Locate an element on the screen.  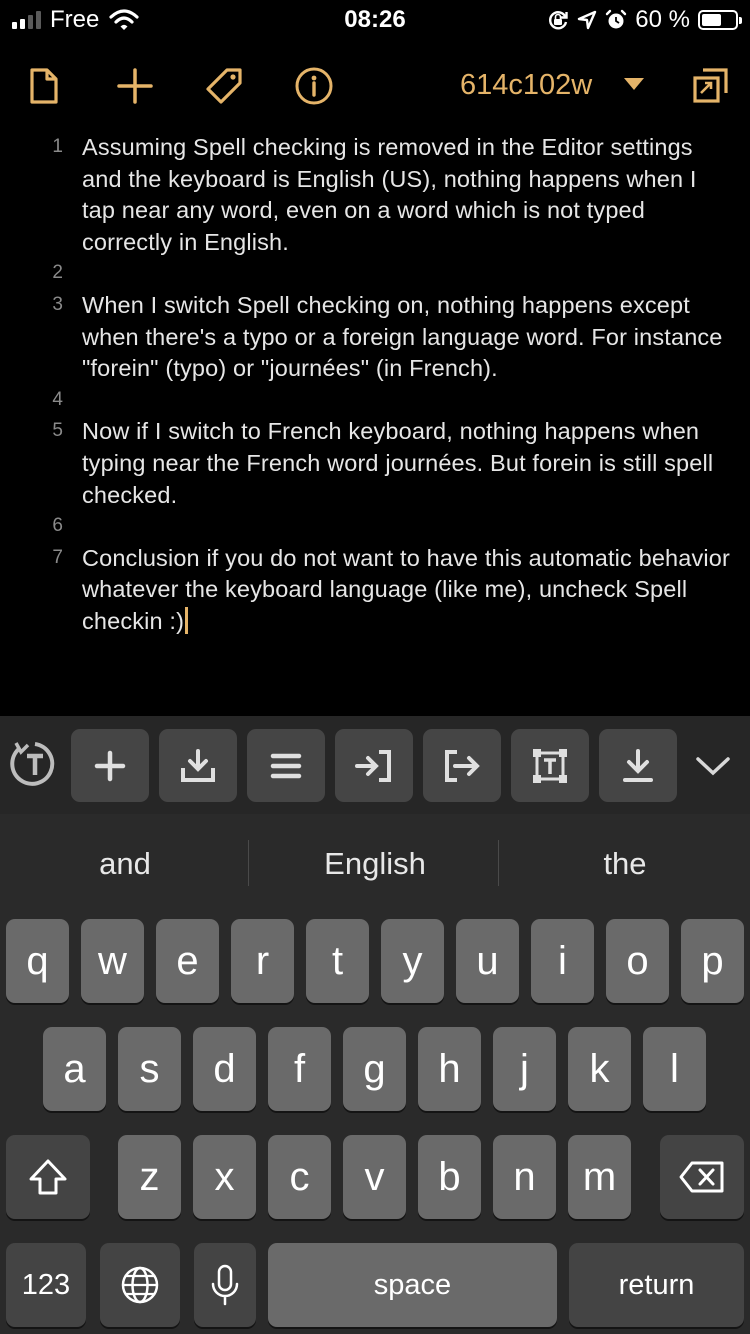
battery-level is located at coordinates (712, 20).